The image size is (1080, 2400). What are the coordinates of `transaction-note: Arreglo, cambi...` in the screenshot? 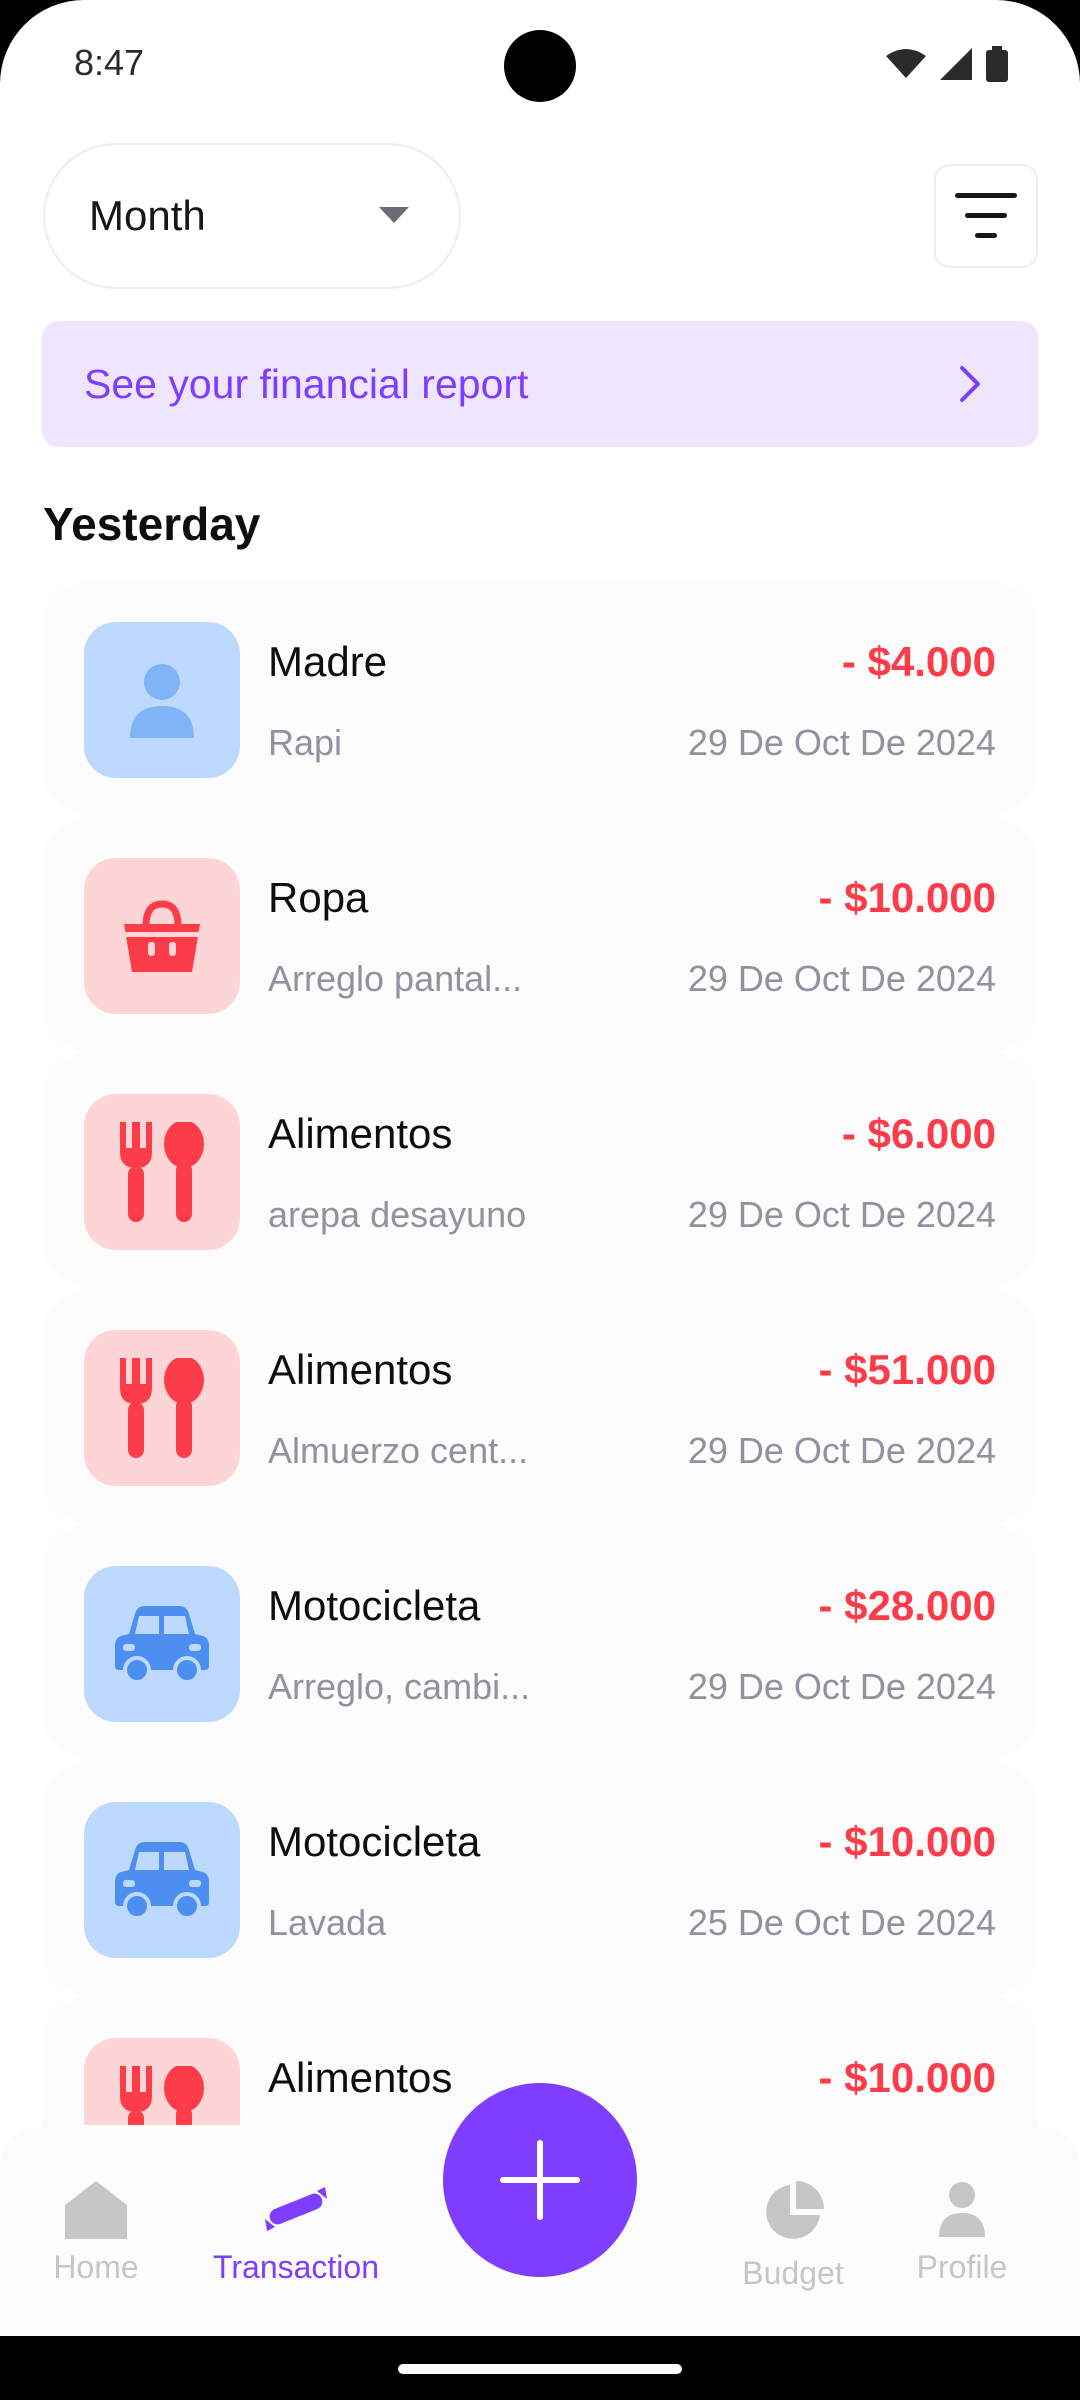 It's located at (399, 1686).